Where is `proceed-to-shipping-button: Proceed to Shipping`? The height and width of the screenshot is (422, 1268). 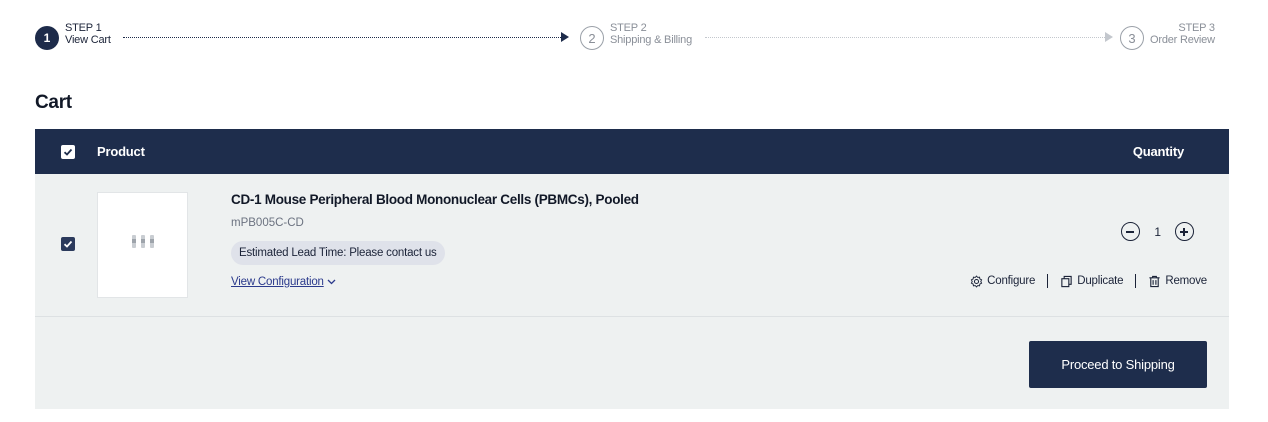 proceed-to-shipping-button: Proceed to Shipping is located at coordinates (1118, 364).